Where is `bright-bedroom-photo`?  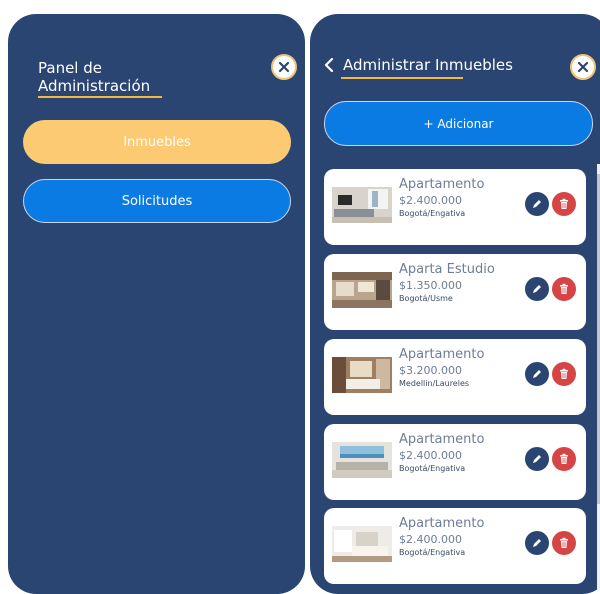
bright-bedroom-photo is located at coordinates (362, 544).